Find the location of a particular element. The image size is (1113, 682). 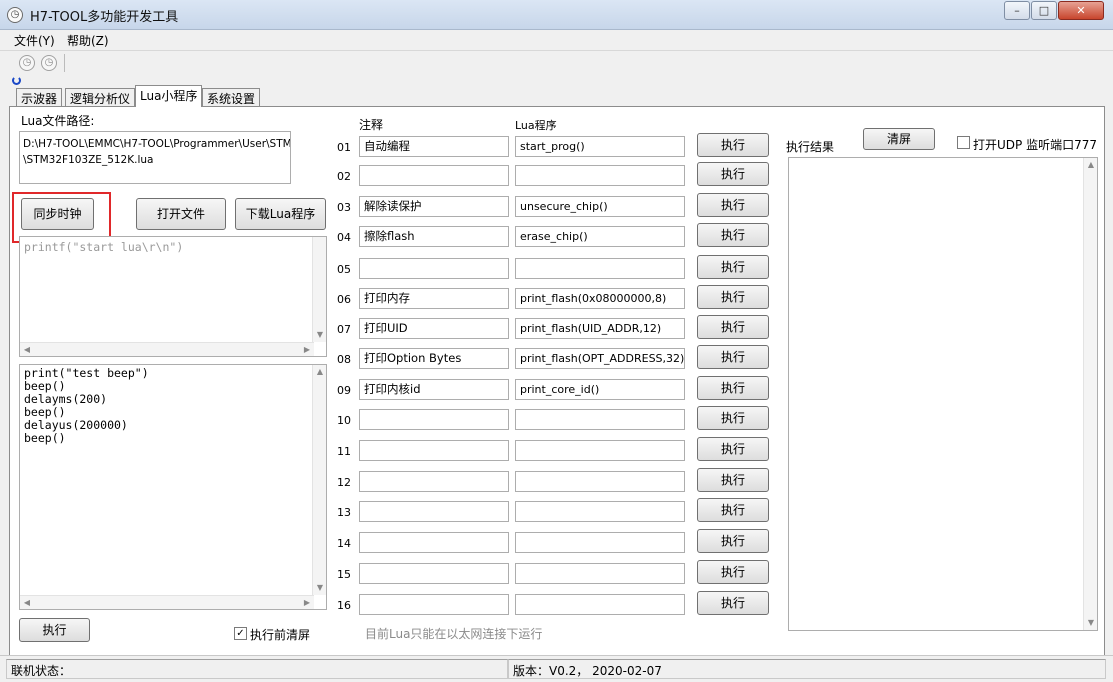

lua-path-line: \STM32F103ZE_512K.lua is located at coordinates (88, 160).